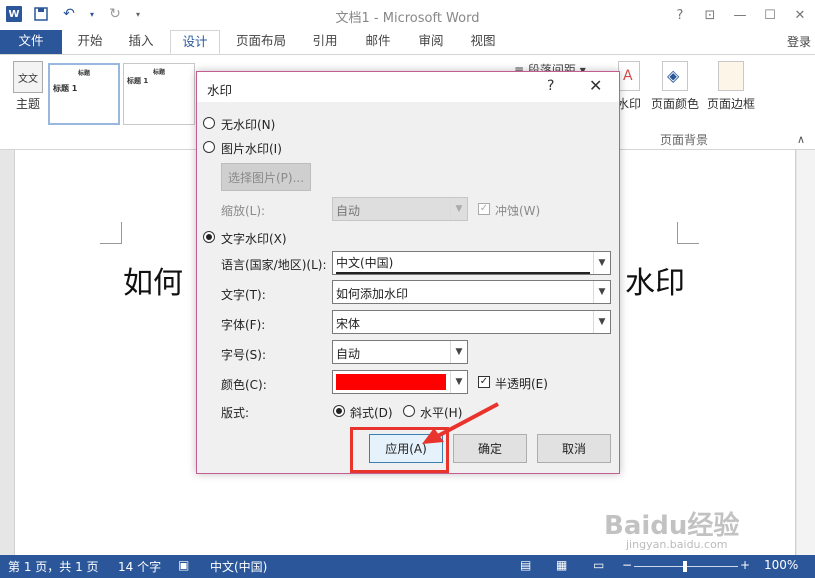 The width and height of the screenshot is (815, 578). What do you see at coordinates (595, 85) in the screenshot?
I see `dialog-close-icon: ✕` at bounding box center [595, 85].